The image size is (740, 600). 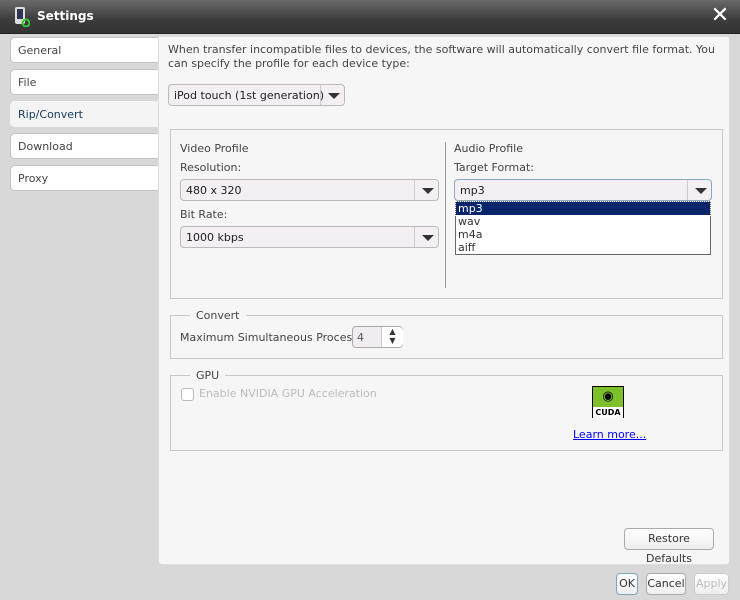 What do you see at coordinates (583, 208) in the screenshot?
I see `dropdown-option-mp3: mp3` at bounding box center [583, 208].